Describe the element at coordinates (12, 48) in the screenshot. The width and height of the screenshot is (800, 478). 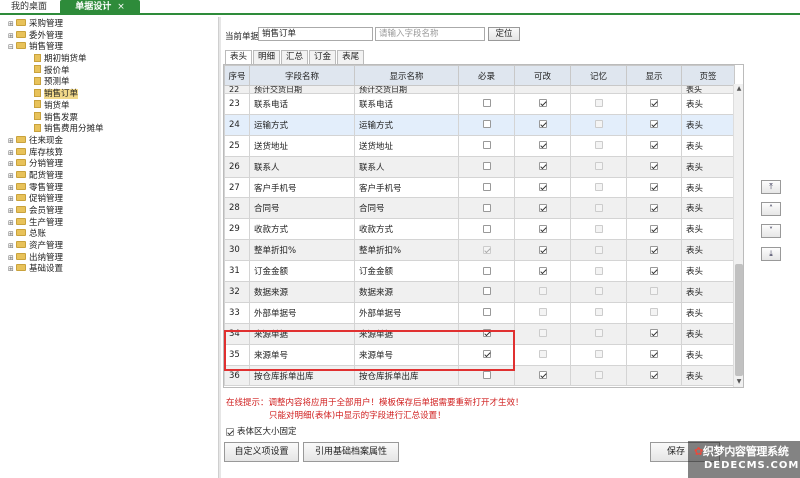
I see `collapse-icon: ⊟` at that location.